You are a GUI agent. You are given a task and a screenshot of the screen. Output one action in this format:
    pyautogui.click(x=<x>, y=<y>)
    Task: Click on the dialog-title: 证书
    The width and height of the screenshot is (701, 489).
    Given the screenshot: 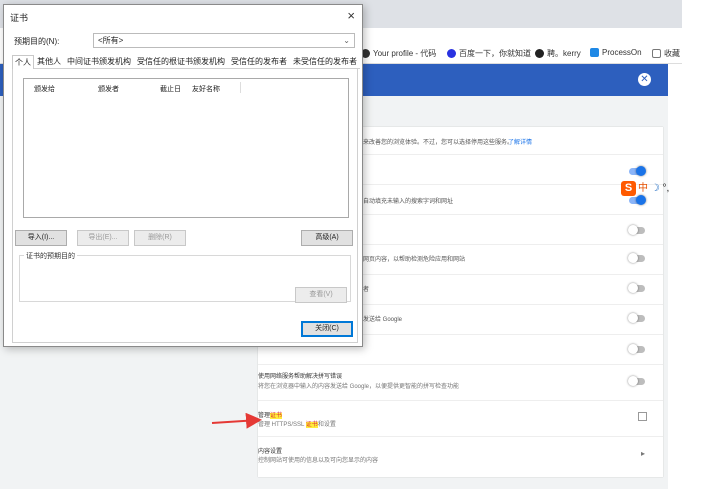 What is the action you would take?
    pyautogui.click(x=19, y=18)
    